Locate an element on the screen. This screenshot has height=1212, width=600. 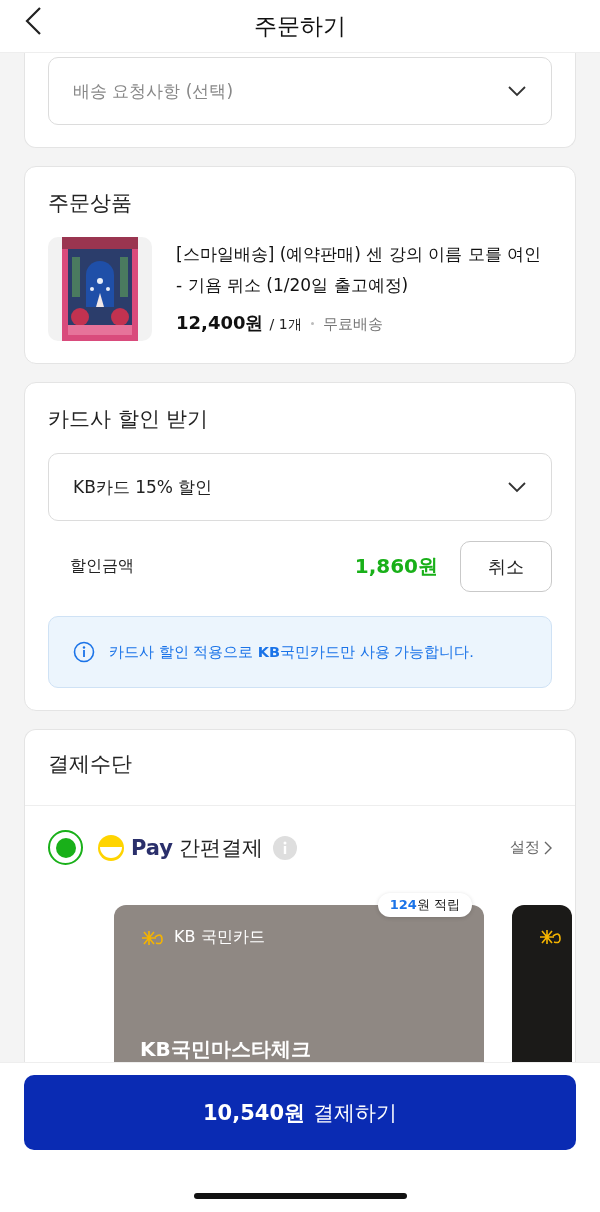
notice-text: 카드사 할인 적용으로 KB국민카드만 사용 가능합니다. is located at coordinates (291, 652).